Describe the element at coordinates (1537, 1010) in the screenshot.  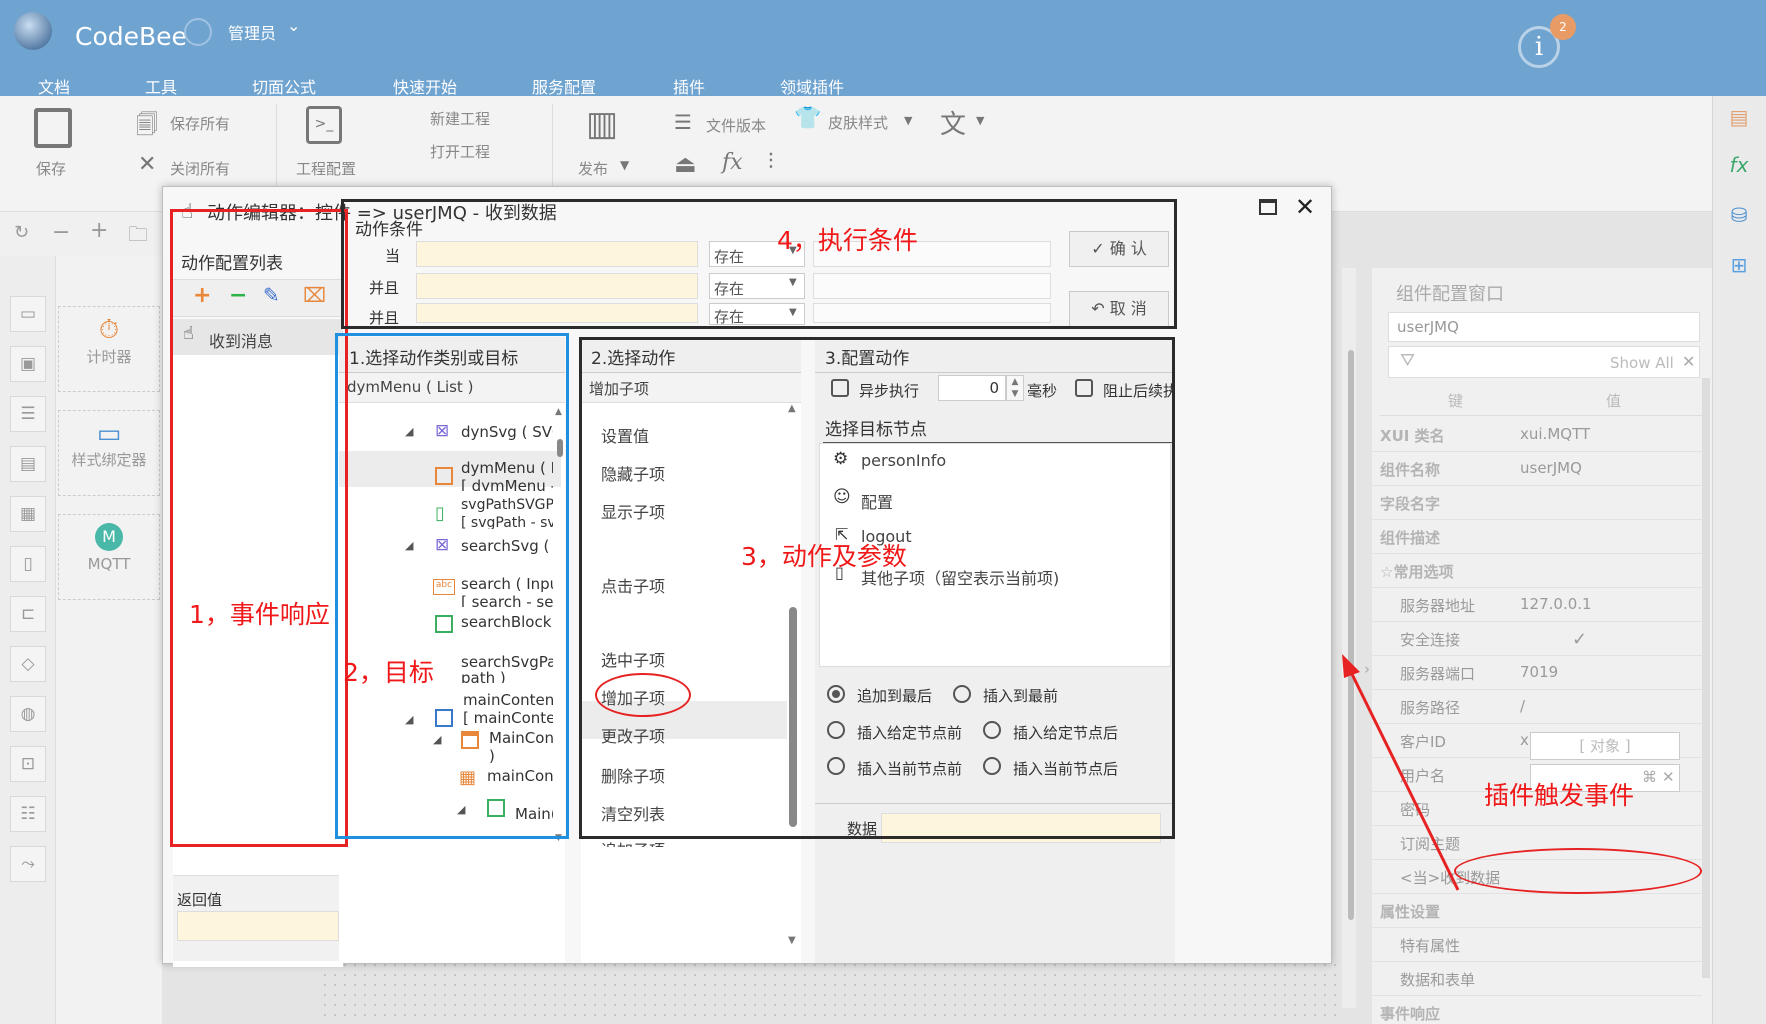
I see `config-row: 事件响应` at that location.